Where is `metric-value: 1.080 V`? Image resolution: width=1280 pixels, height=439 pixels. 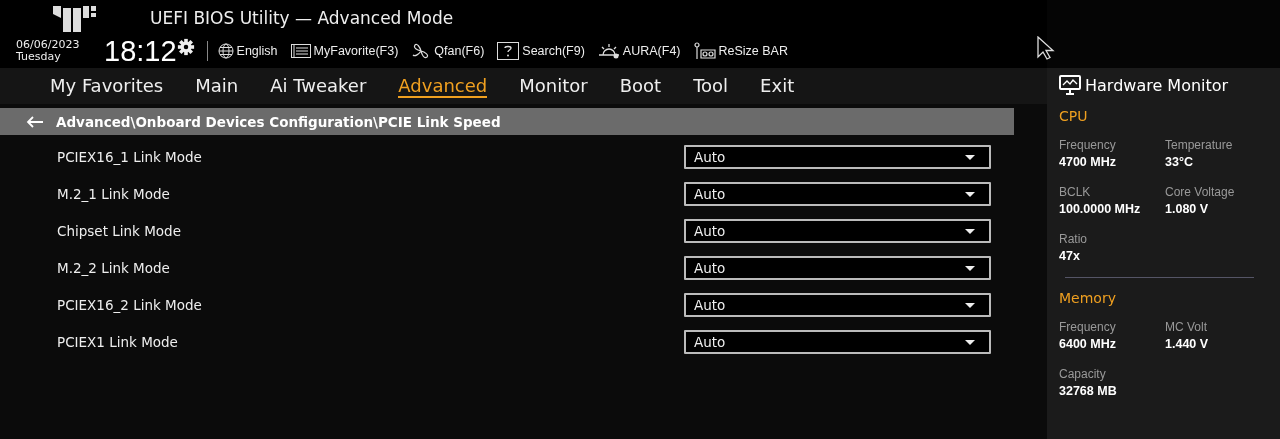 metric-value: 1.080 V is located at coordinates (1187, 209).